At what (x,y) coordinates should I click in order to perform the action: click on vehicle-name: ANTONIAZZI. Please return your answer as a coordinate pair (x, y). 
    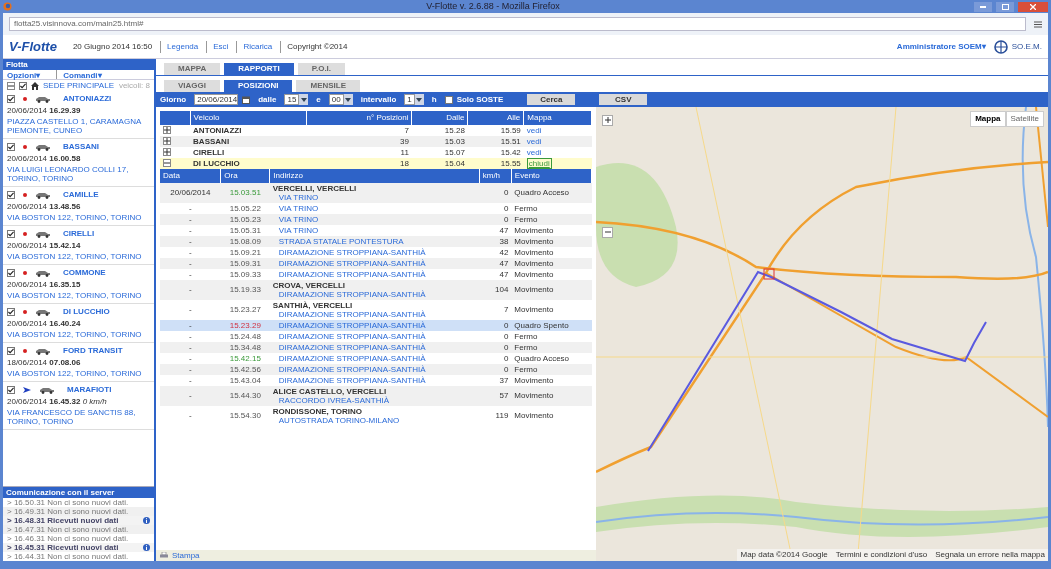
    Looking at the image, I should click on (87, 99).